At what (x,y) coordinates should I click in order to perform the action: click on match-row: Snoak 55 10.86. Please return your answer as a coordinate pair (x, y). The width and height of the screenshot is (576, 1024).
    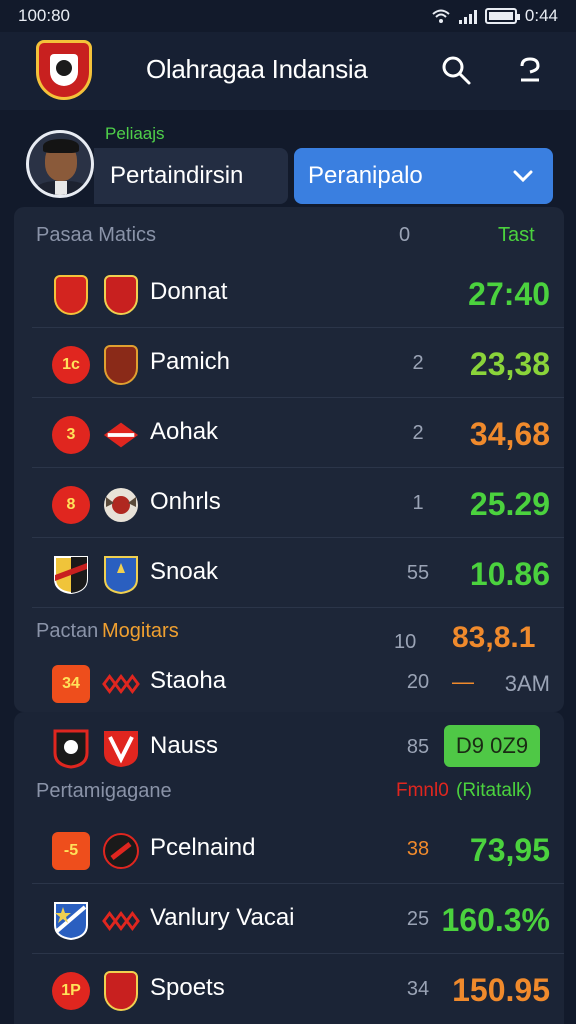
    Looking at the image, I should click on (298, 573).